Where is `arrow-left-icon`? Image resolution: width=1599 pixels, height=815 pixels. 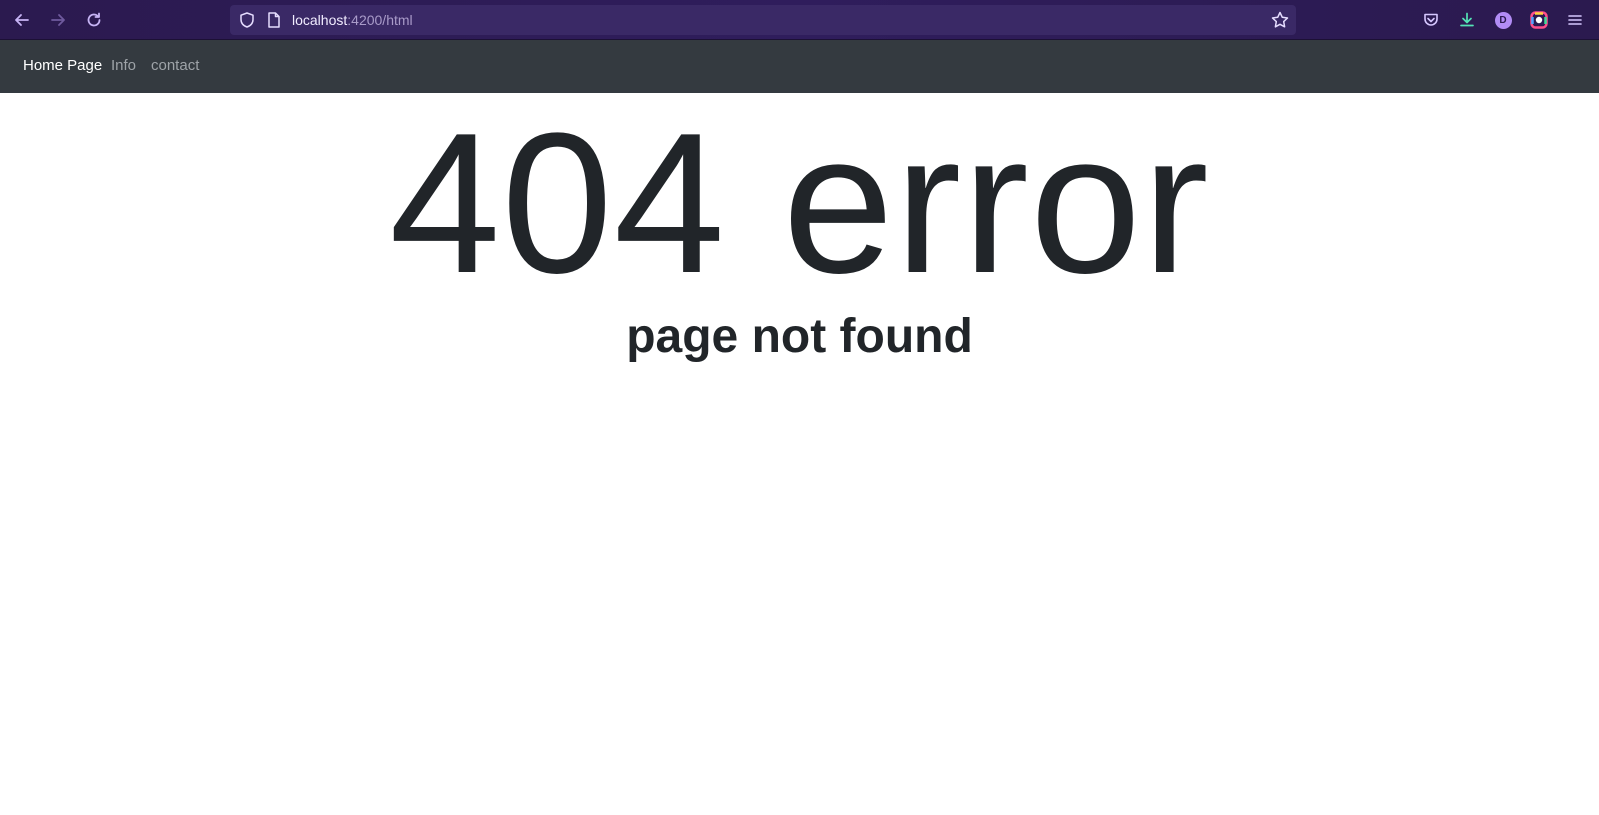 arrow-left-icon is located at coordinates (22, 20).